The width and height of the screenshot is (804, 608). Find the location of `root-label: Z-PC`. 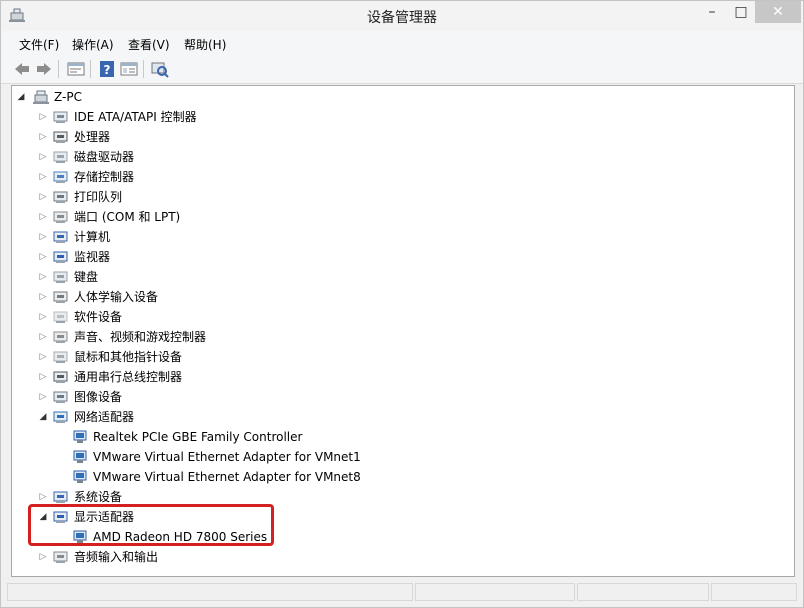

root-label: Z-PC is located at coordinates (68, 97).